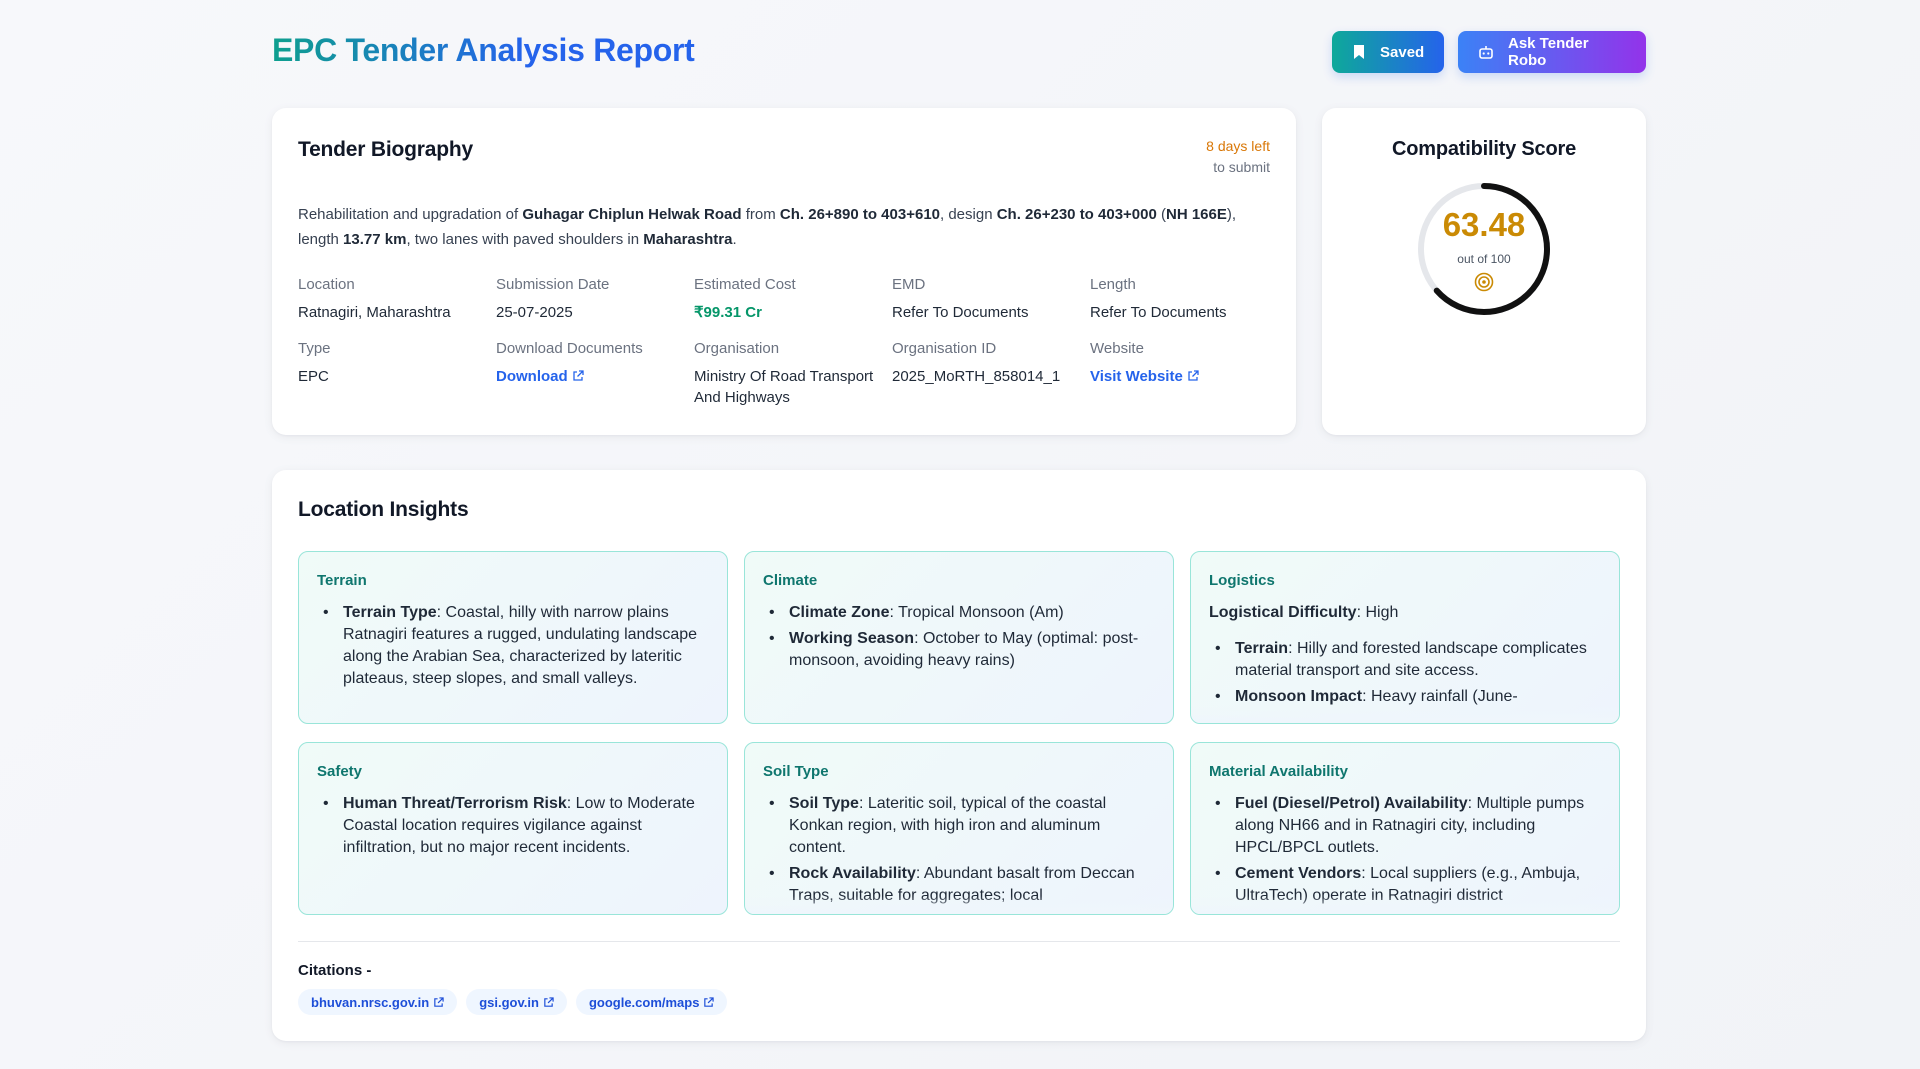 Image resolution: width=1920 pixels, height=1069 pixels. What do you see at coordinates (385, 149) in the screenshot?
I see `tender-biography-title: Tender Biography` at bounding box center [385, 149].